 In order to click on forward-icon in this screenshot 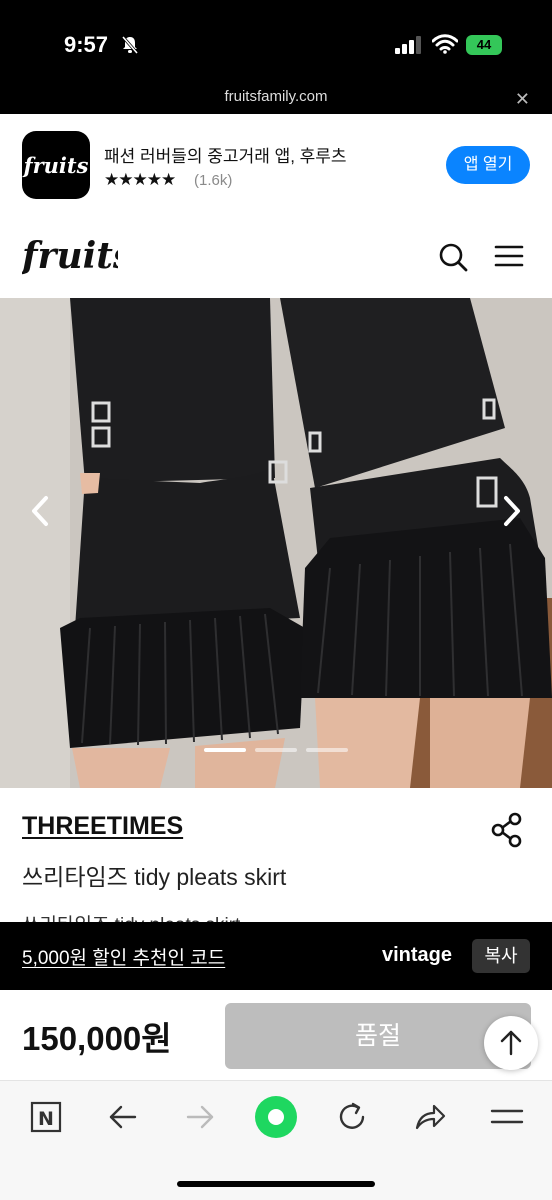, I will do `click(200, 1117)`.